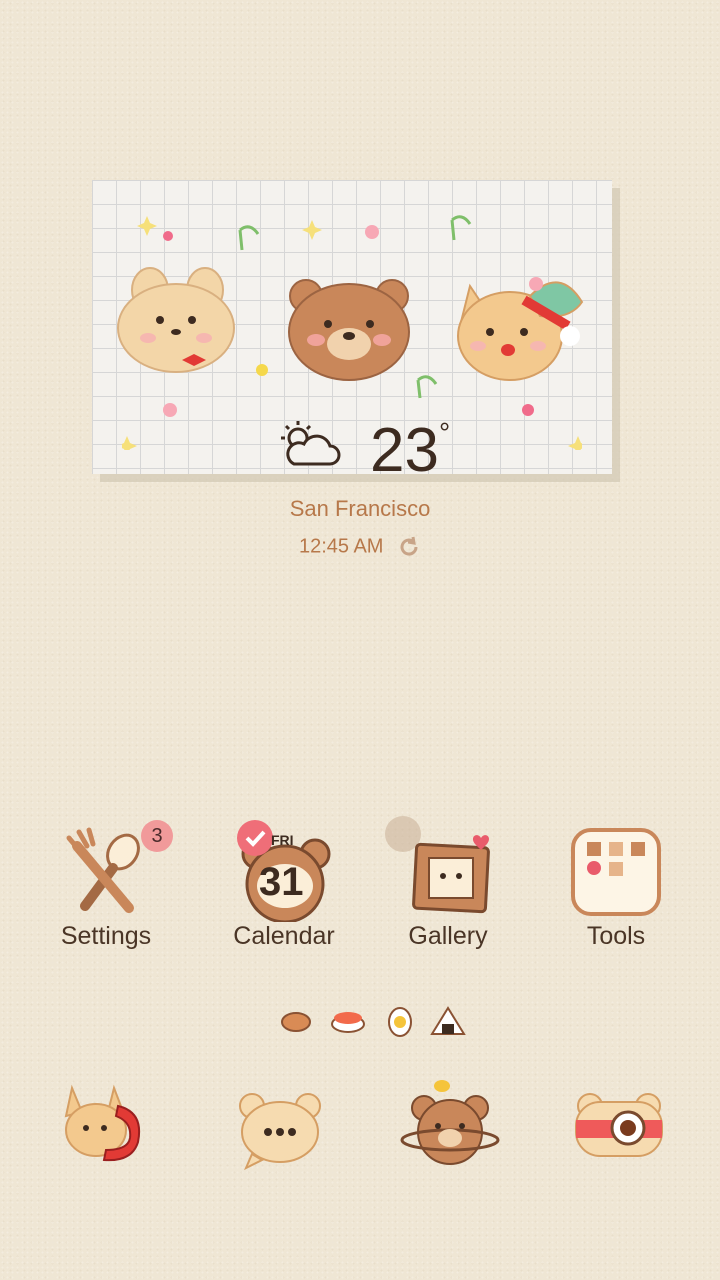 Image resolution: width=720 pixels, height=1280 pixels. What do you see at coordinates (451, 874) in the screenshot?
I see `picture-frame-icon` at bounding box center [451, 874].